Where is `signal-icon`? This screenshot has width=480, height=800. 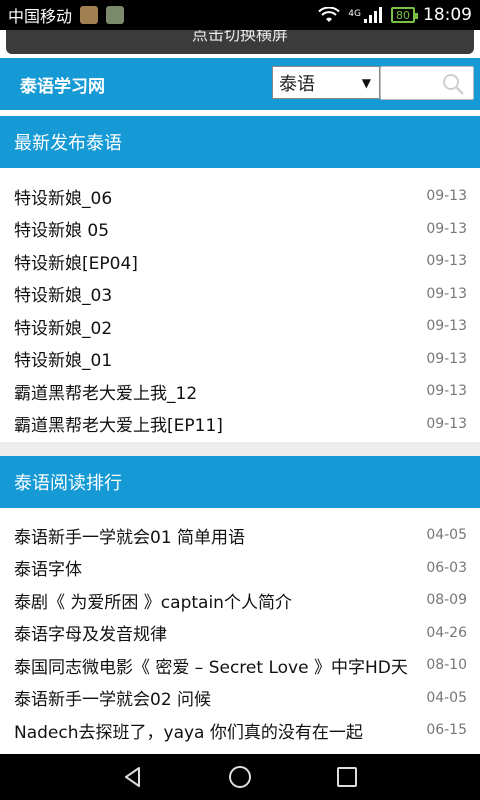
signal-icon is located at coordinates (373, 15).